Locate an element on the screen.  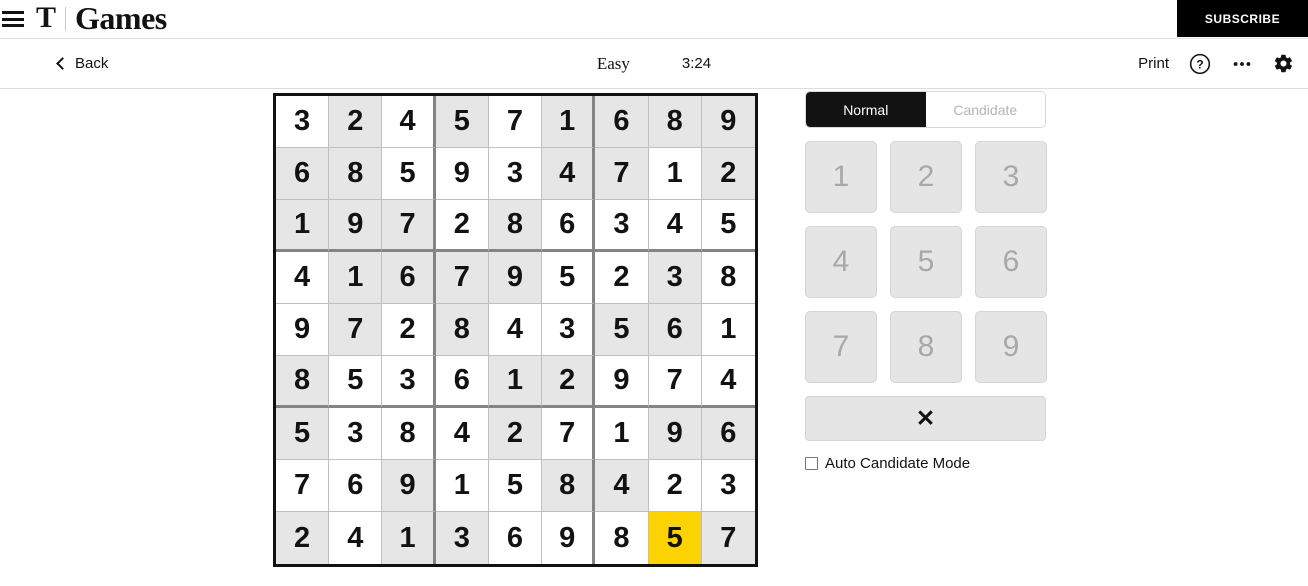
sudoku-cell-r5c1: 9 is located at coordinates (303, 330).